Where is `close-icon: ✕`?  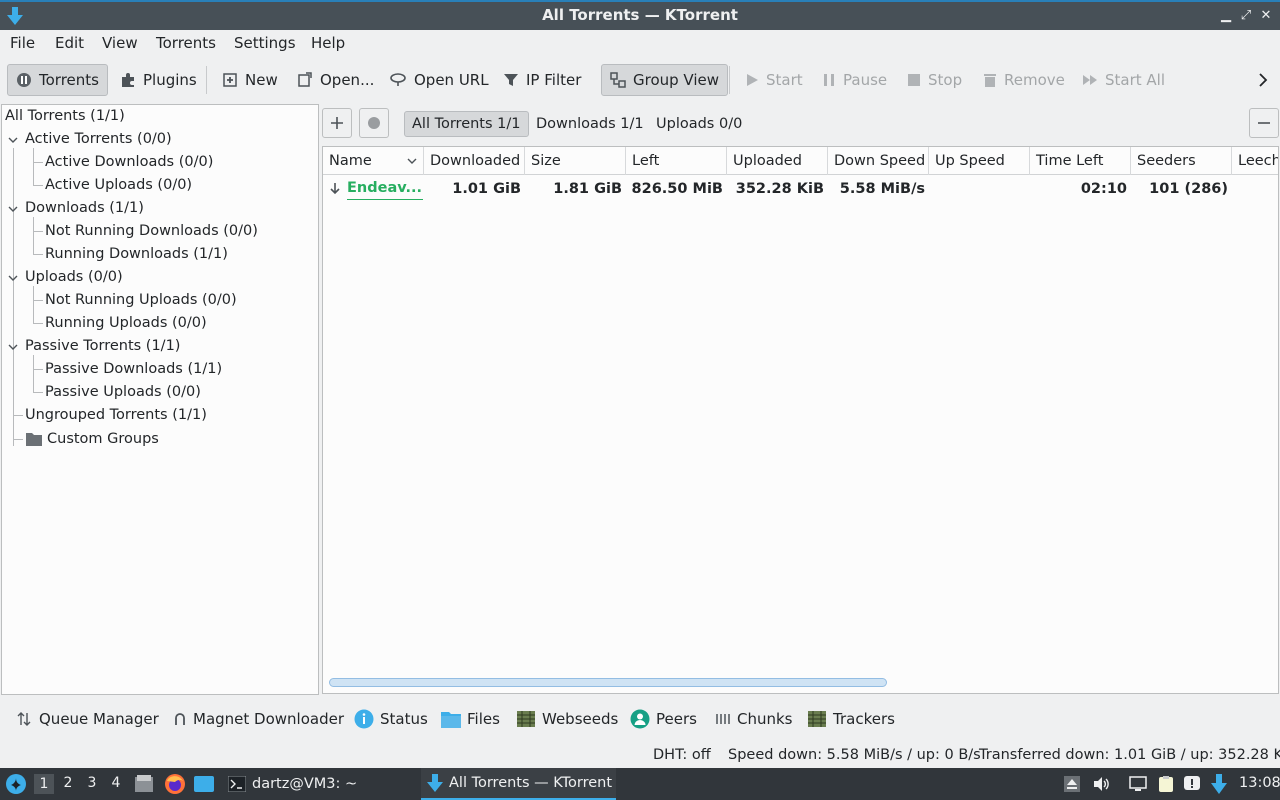
close-icon: ✕ is located at coordinates (1266, 16).